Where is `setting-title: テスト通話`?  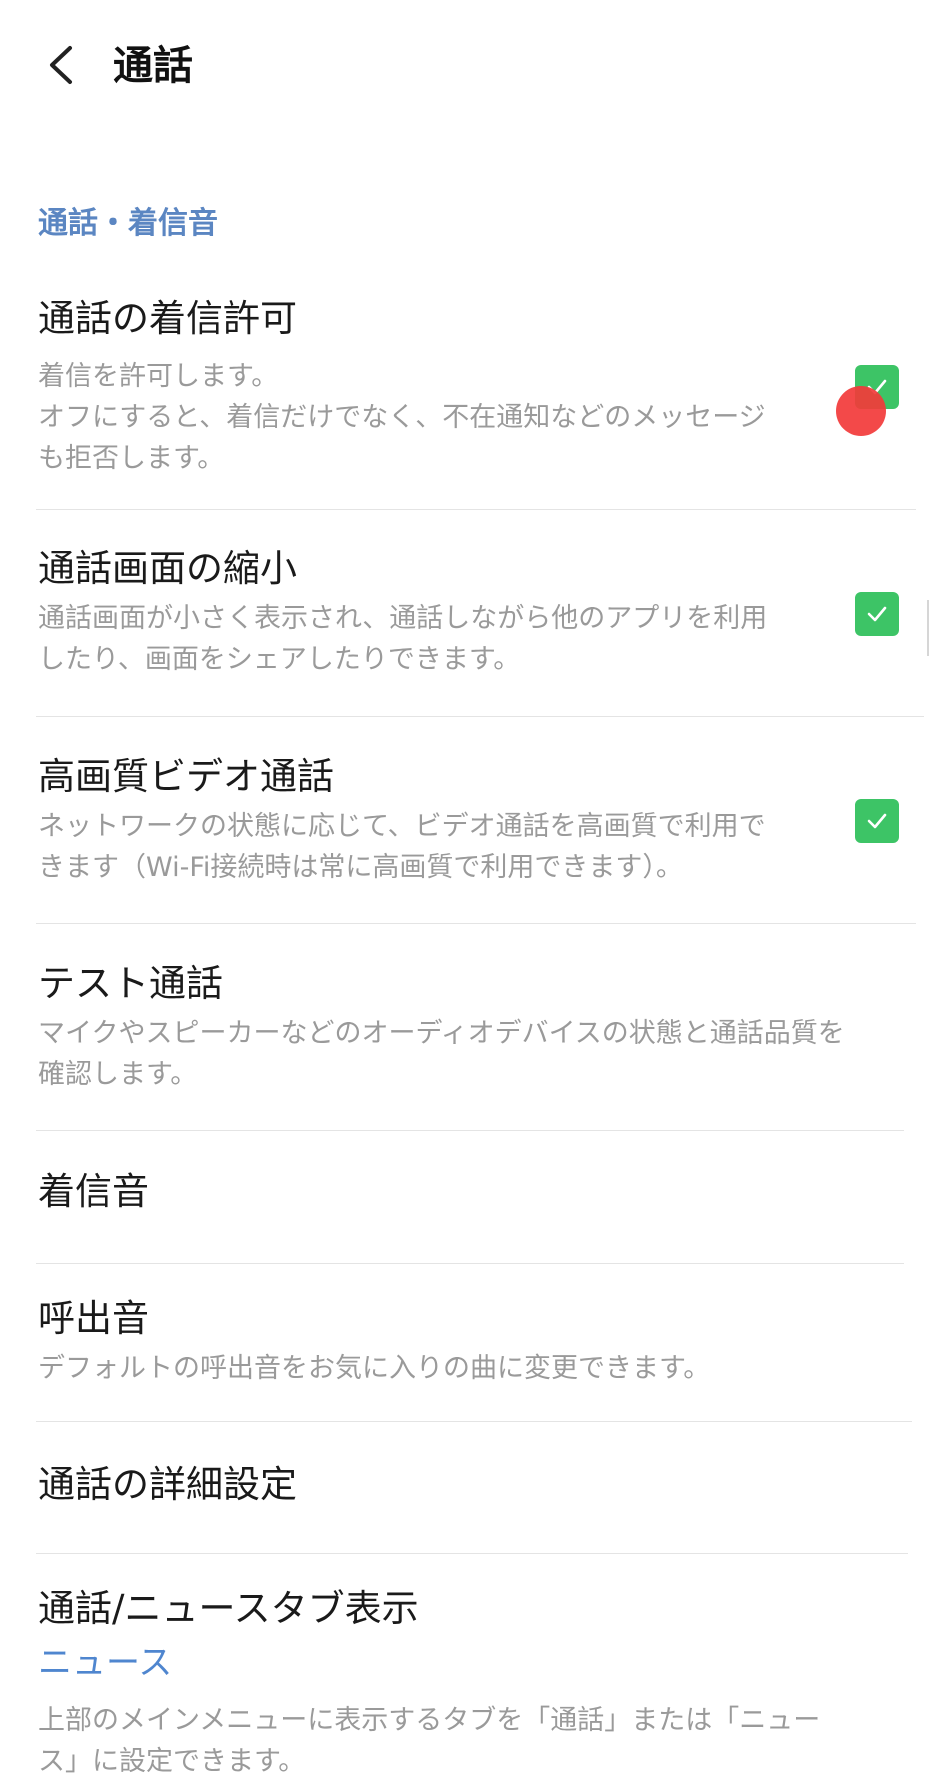 setting-title: テスト通話 is located at coordinates (130, 983).